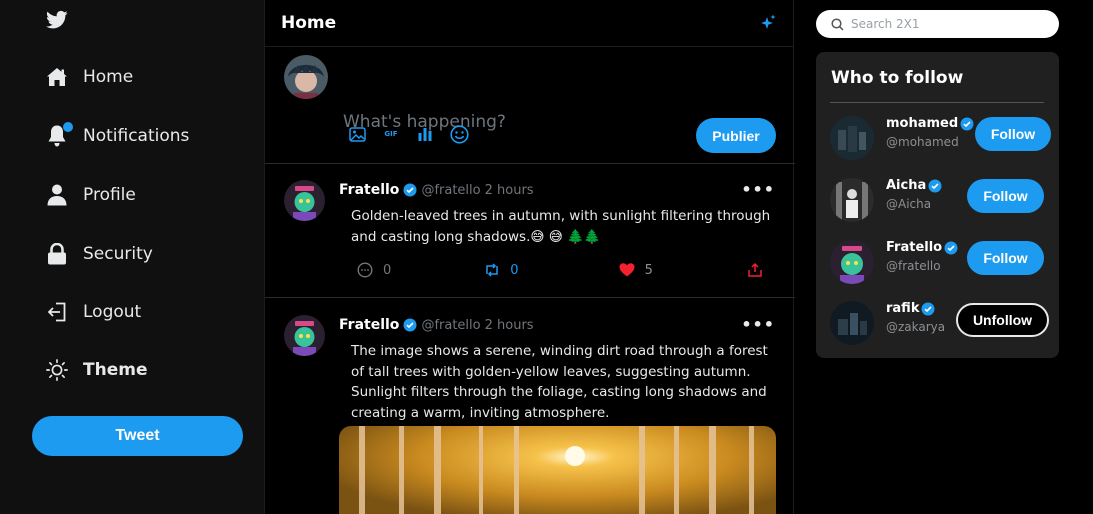  What do you see at coordinates (922, 142) in the screenshot?
I see `user-handle: @mohamed` at bounding box center [922, 142].